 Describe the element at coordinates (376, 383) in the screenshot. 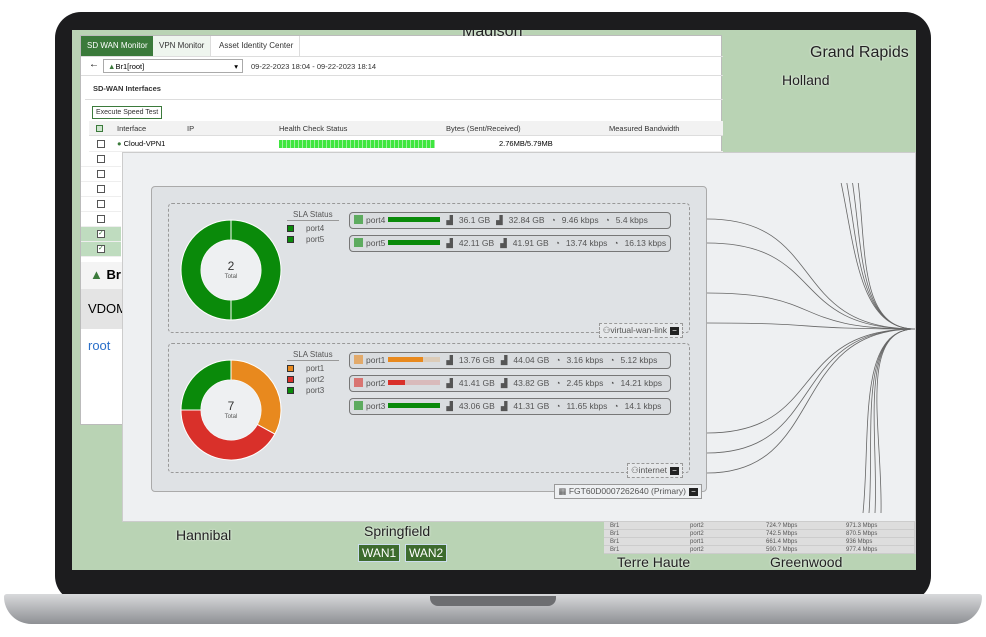

I see `port-name: port2` at that location.